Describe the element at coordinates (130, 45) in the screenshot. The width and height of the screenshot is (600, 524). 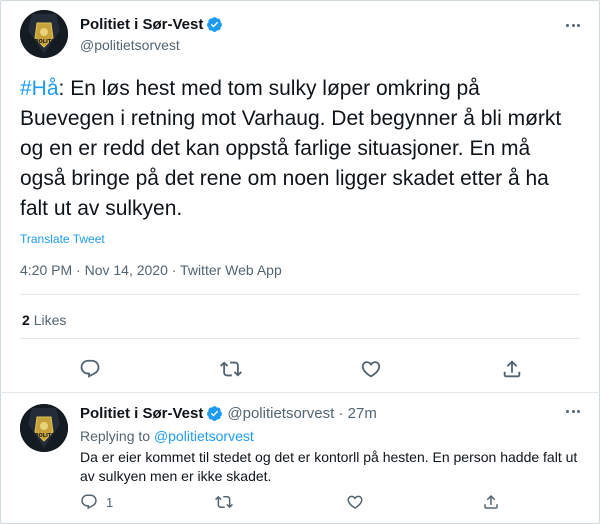
I see `author-handle: @politietsorvest` at that location.